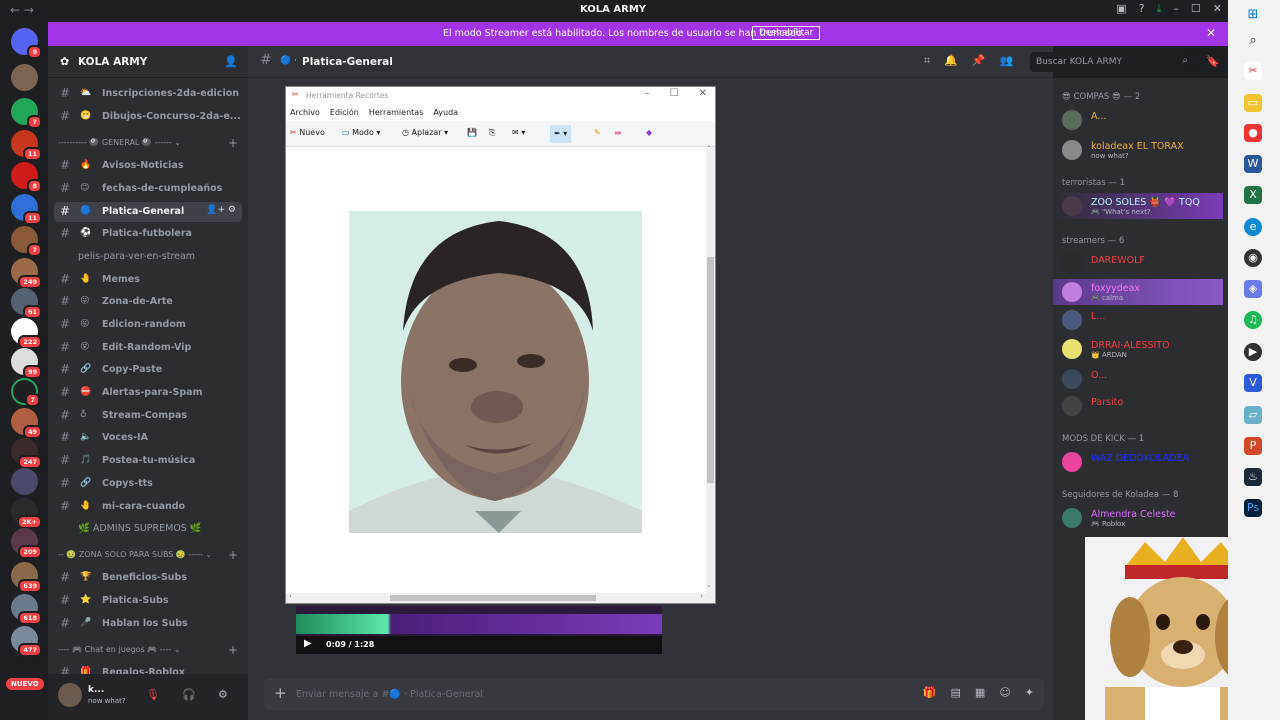  What do you see at coordinates (26, 303) in the screenshot?
I see `server-icon: 61` at bounding box center [26, 303].